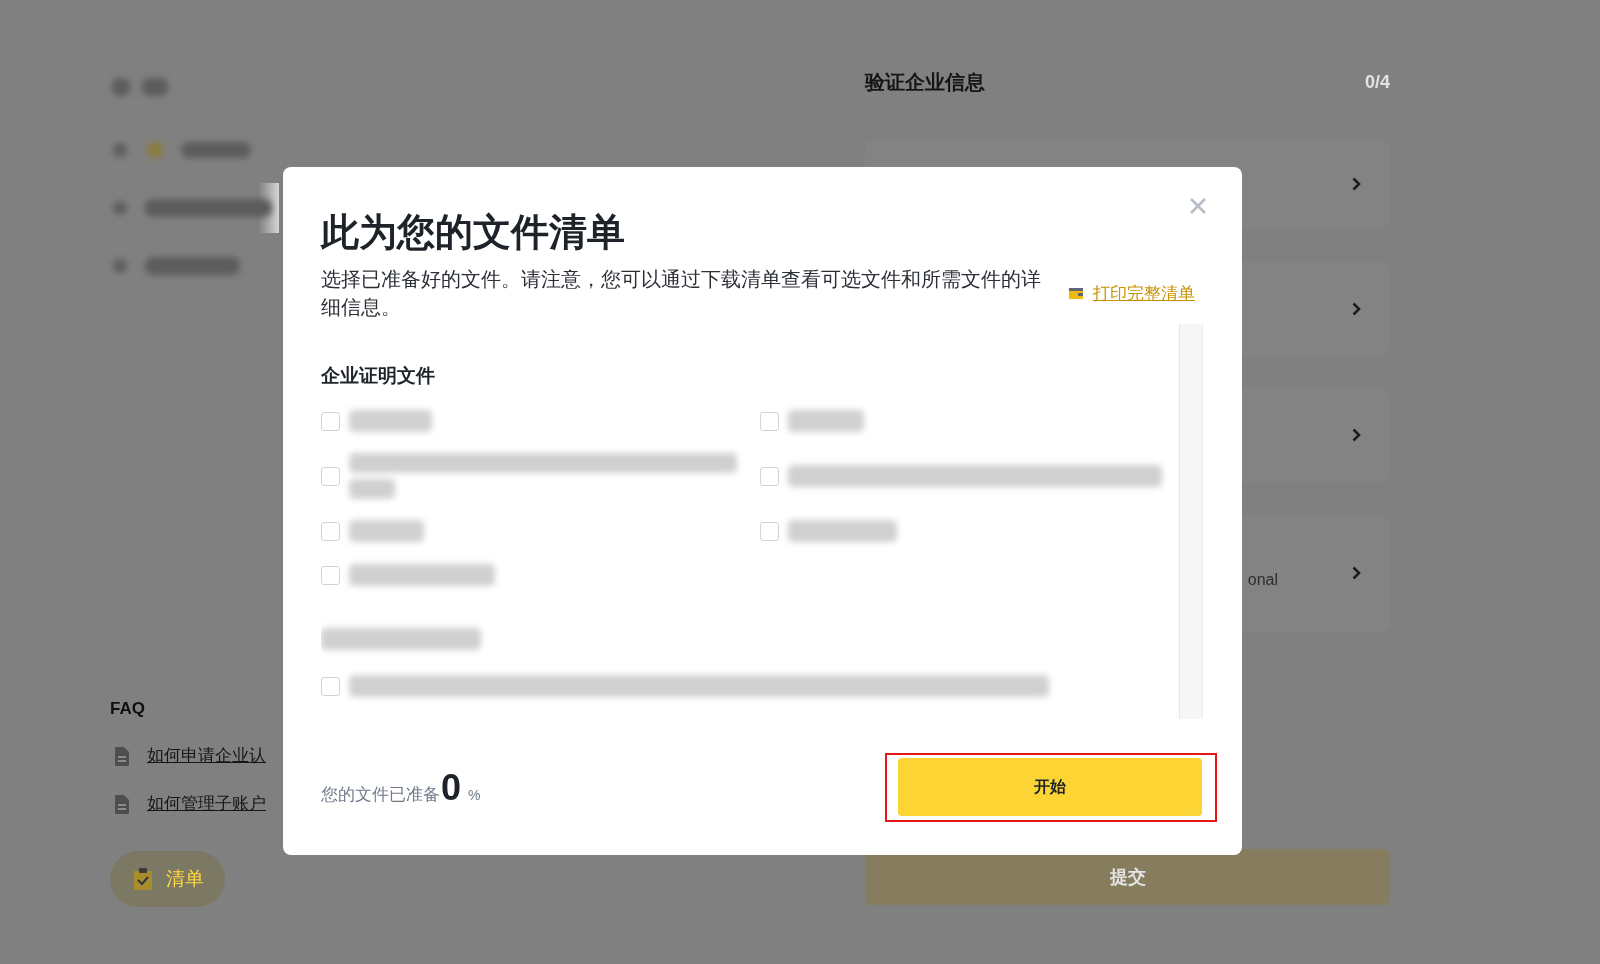 The image size is (1600, 964). I want to click on progress-unit: %, so click(474, 794).